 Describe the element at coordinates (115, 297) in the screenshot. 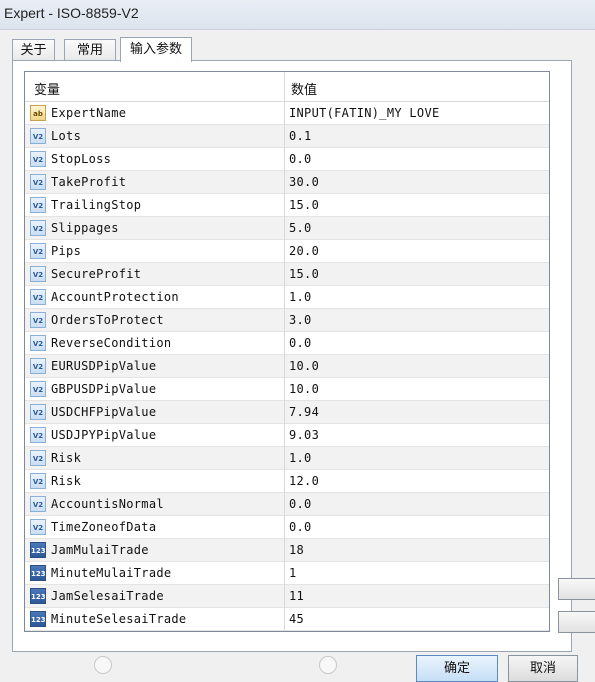

I see `parameter-name: AccountProtection` at that location.